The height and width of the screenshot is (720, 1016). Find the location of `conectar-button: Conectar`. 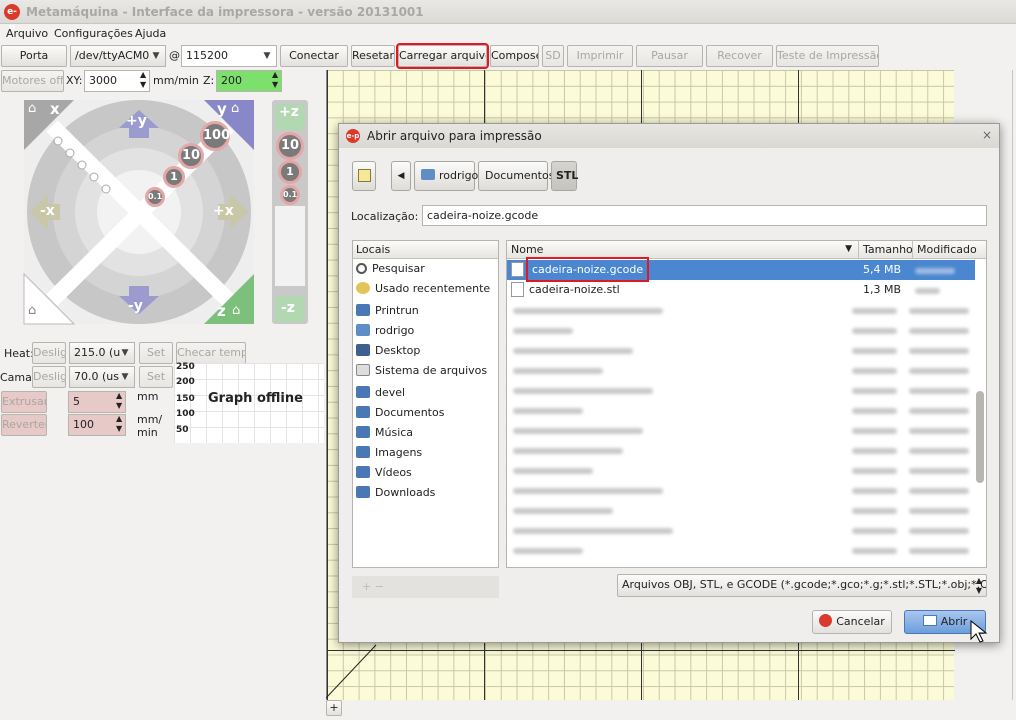

conectar-button: Conectar is located at coordinates (314, 56).